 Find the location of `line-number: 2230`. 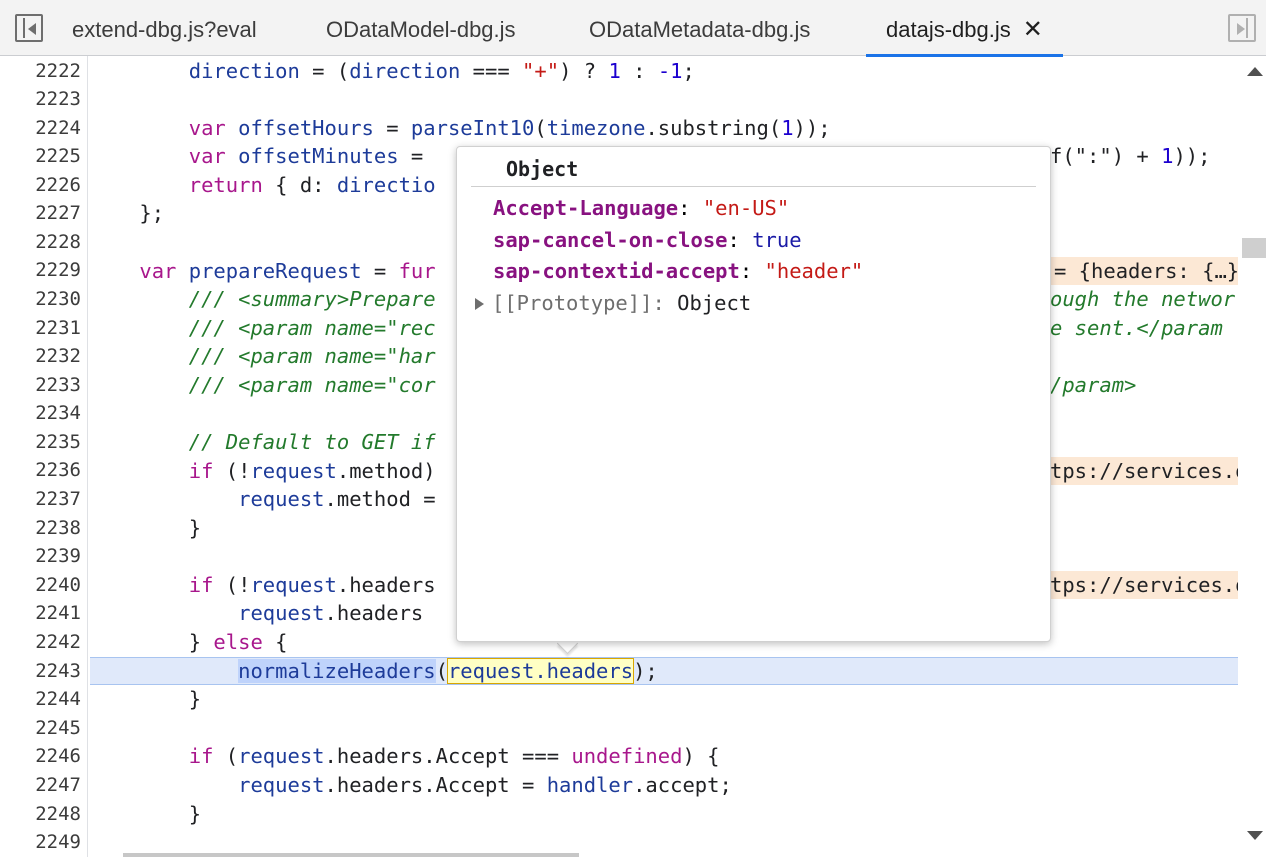

line-number: 2230 is located at coordinates (41, 299).